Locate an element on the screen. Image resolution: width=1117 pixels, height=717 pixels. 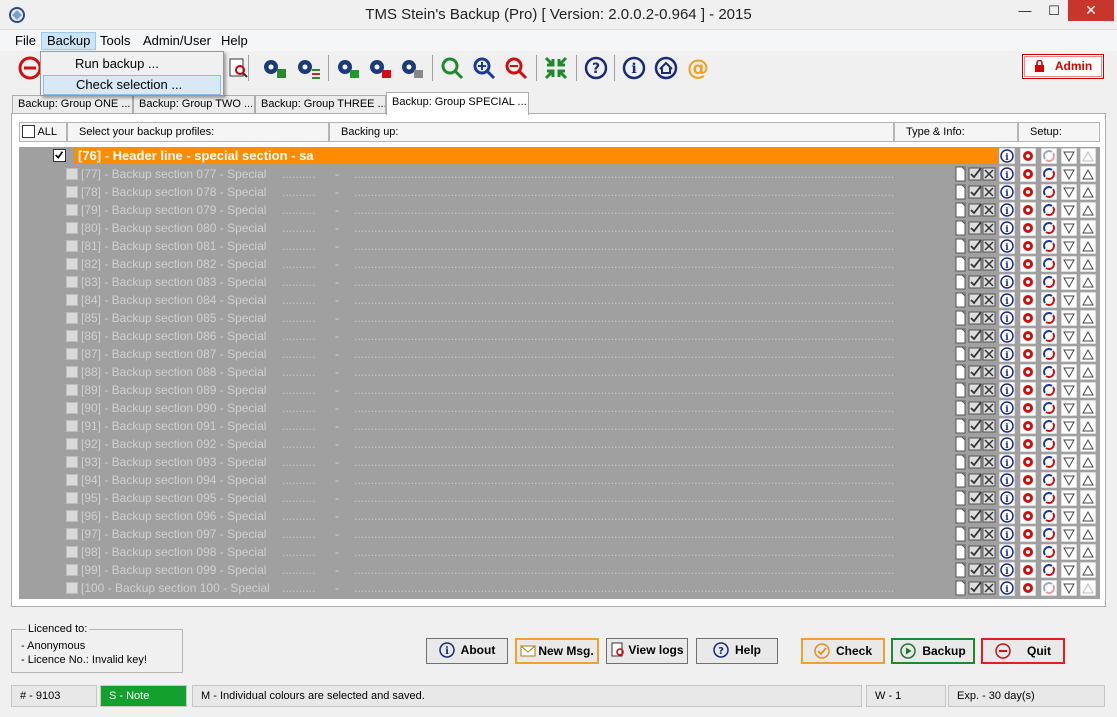
admin-button: Admin is located at coordinates (1063, 66).